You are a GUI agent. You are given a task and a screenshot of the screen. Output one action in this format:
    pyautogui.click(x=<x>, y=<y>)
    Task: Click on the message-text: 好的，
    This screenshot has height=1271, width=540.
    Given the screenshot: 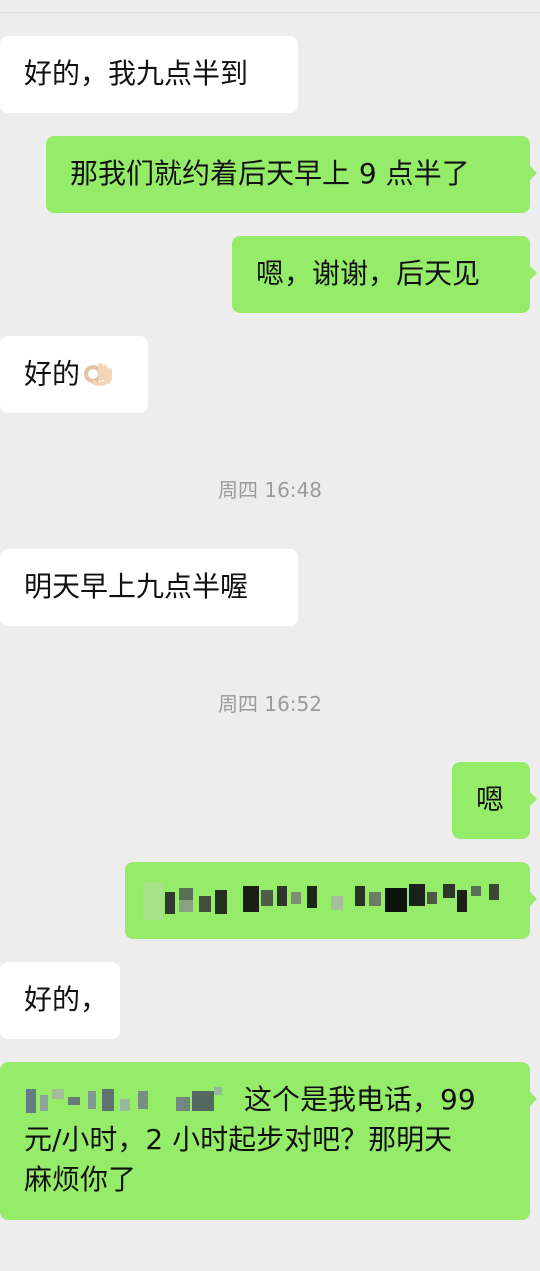 What is the action you would take?
    pyautogui.click(x=66, y=999)
    